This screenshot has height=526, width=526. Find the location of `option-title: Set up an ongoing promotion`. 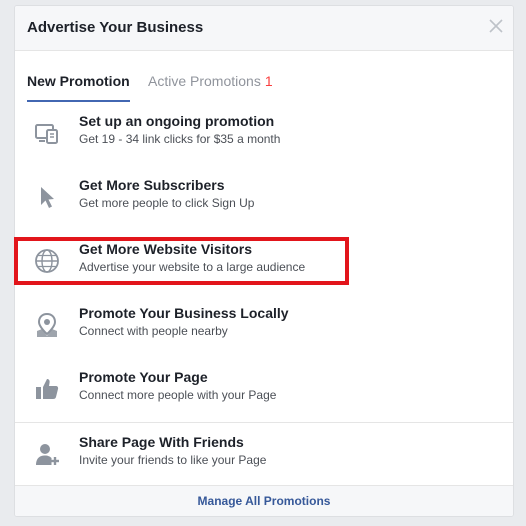

option-title: Set up an ongoing promotion is located at coordinates (177, 121).